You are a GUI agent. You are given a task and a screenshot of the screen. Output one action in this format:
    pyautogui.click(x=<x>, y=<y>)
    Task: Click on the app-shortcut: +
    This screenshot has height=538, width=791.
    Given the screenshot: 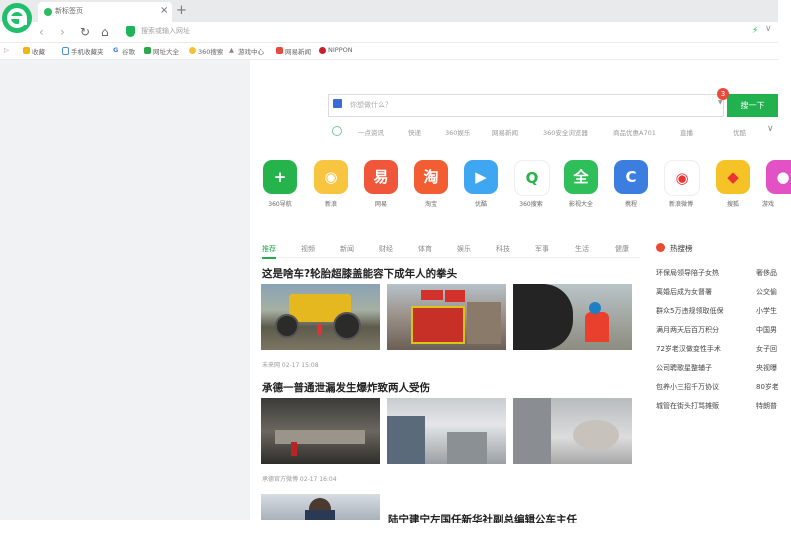 What is the action you would take?
    pyautogui.click(x=280, y=177)
    